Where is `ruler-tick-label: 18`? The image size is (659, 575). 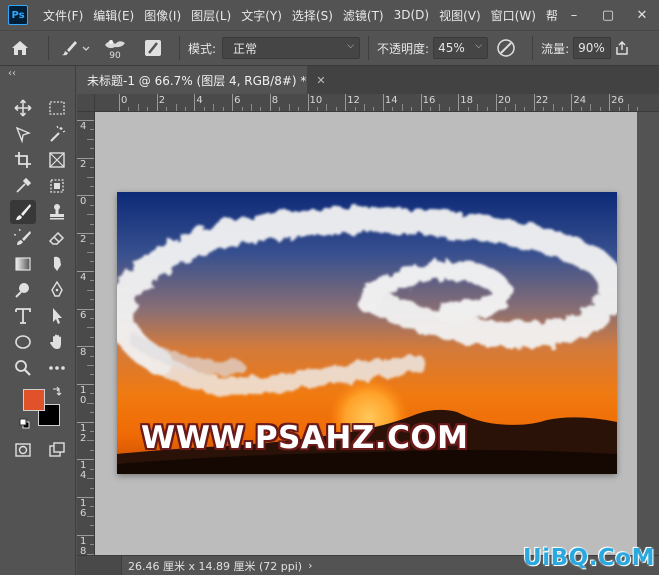 ruler-tick-label: 18 is located at coordinates (467, 100).